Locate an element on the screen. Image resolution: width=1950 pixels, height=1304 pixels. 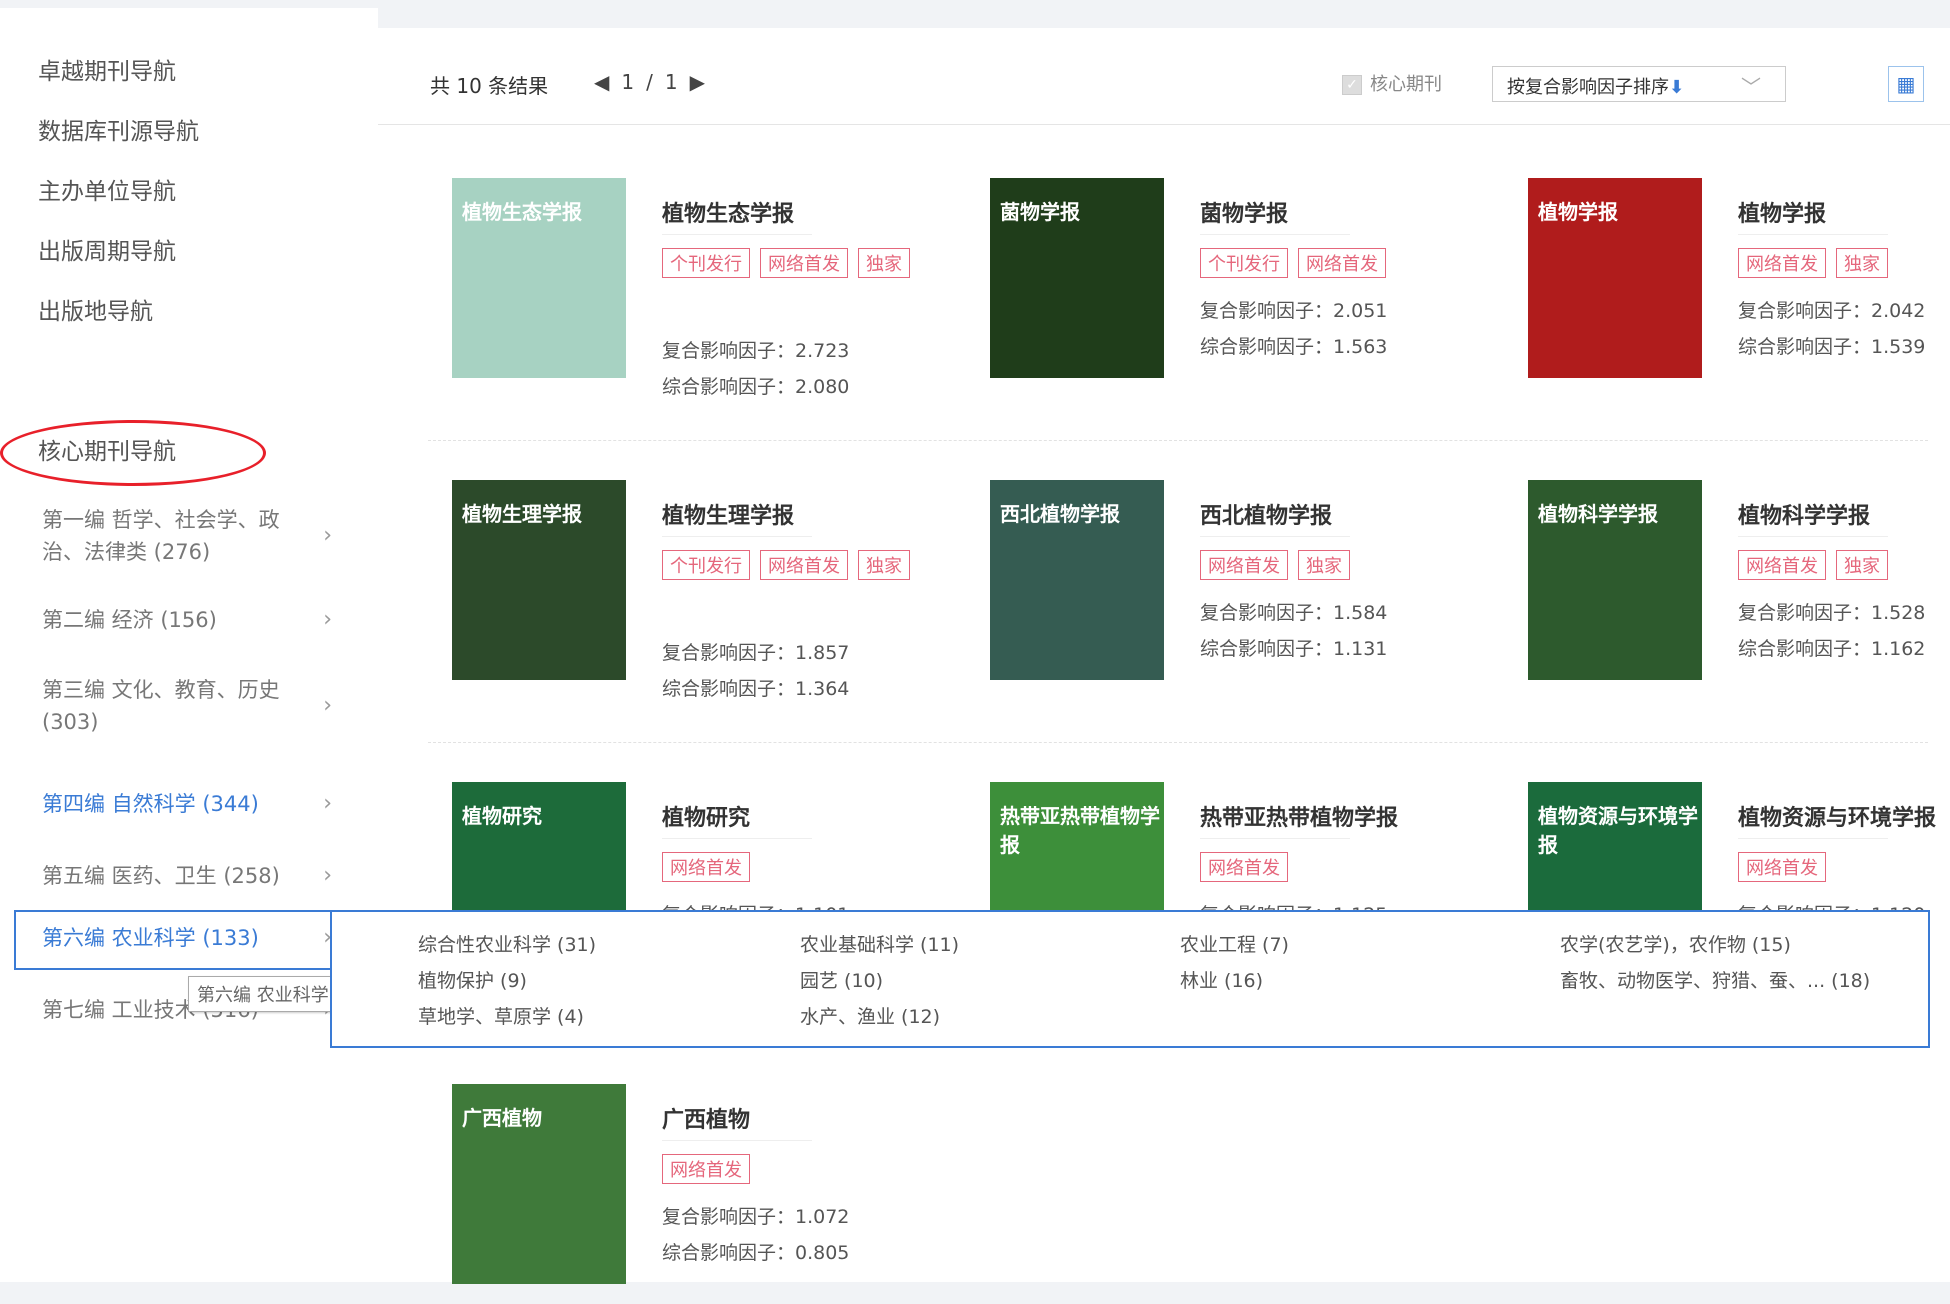
journal-card: 广西植物 广西植物网络首发复合影响因子：1.072 综合影响因子：0.805 is located at coordinates (712, 1194).